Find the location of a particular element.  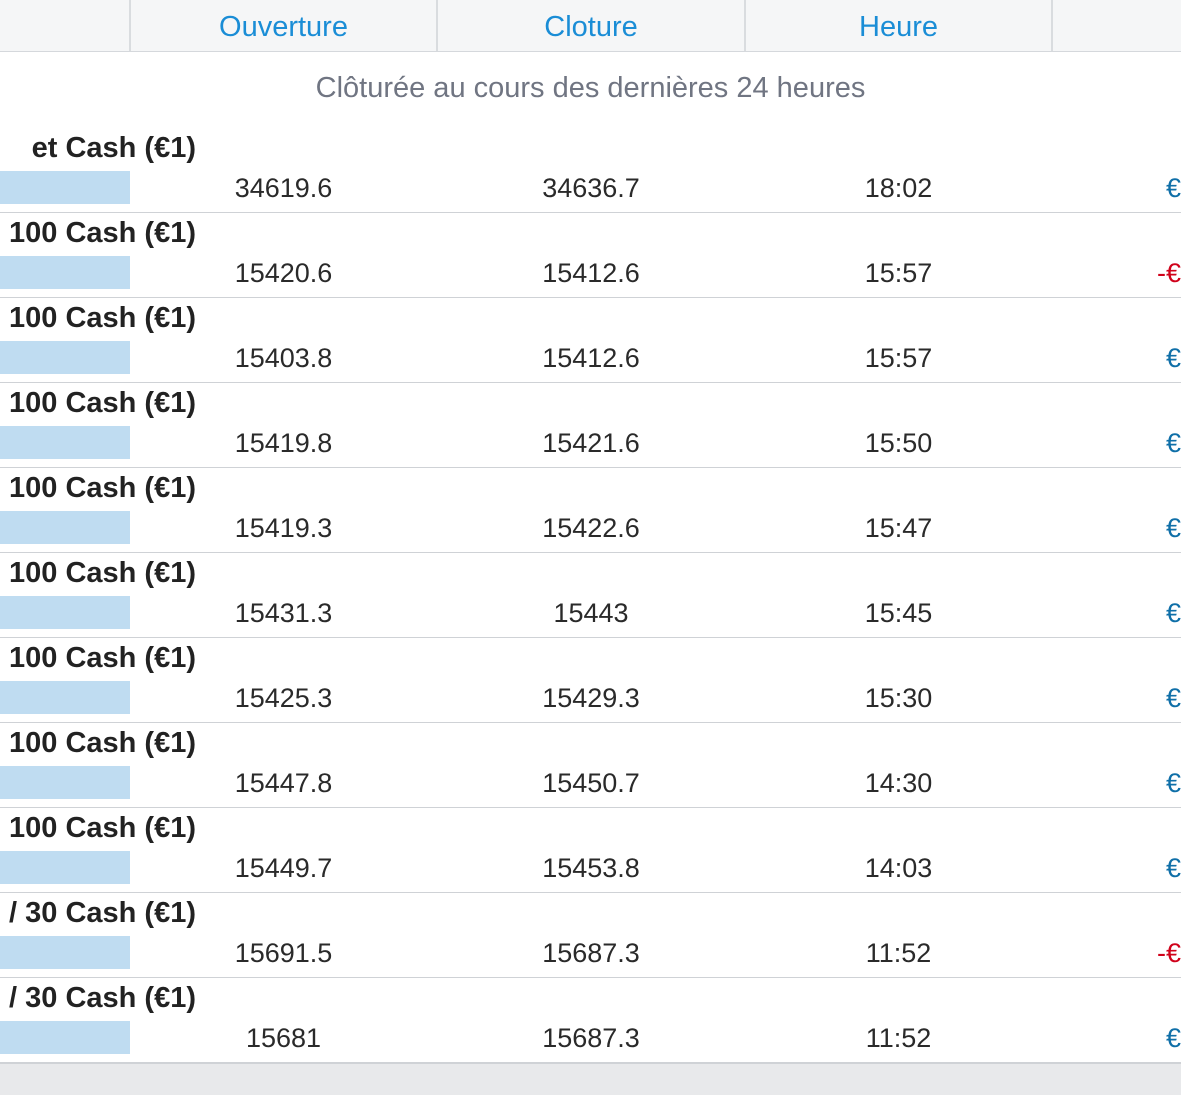

table-header: e Ouverture Cloture Heure is located at coordinates (590, 26).